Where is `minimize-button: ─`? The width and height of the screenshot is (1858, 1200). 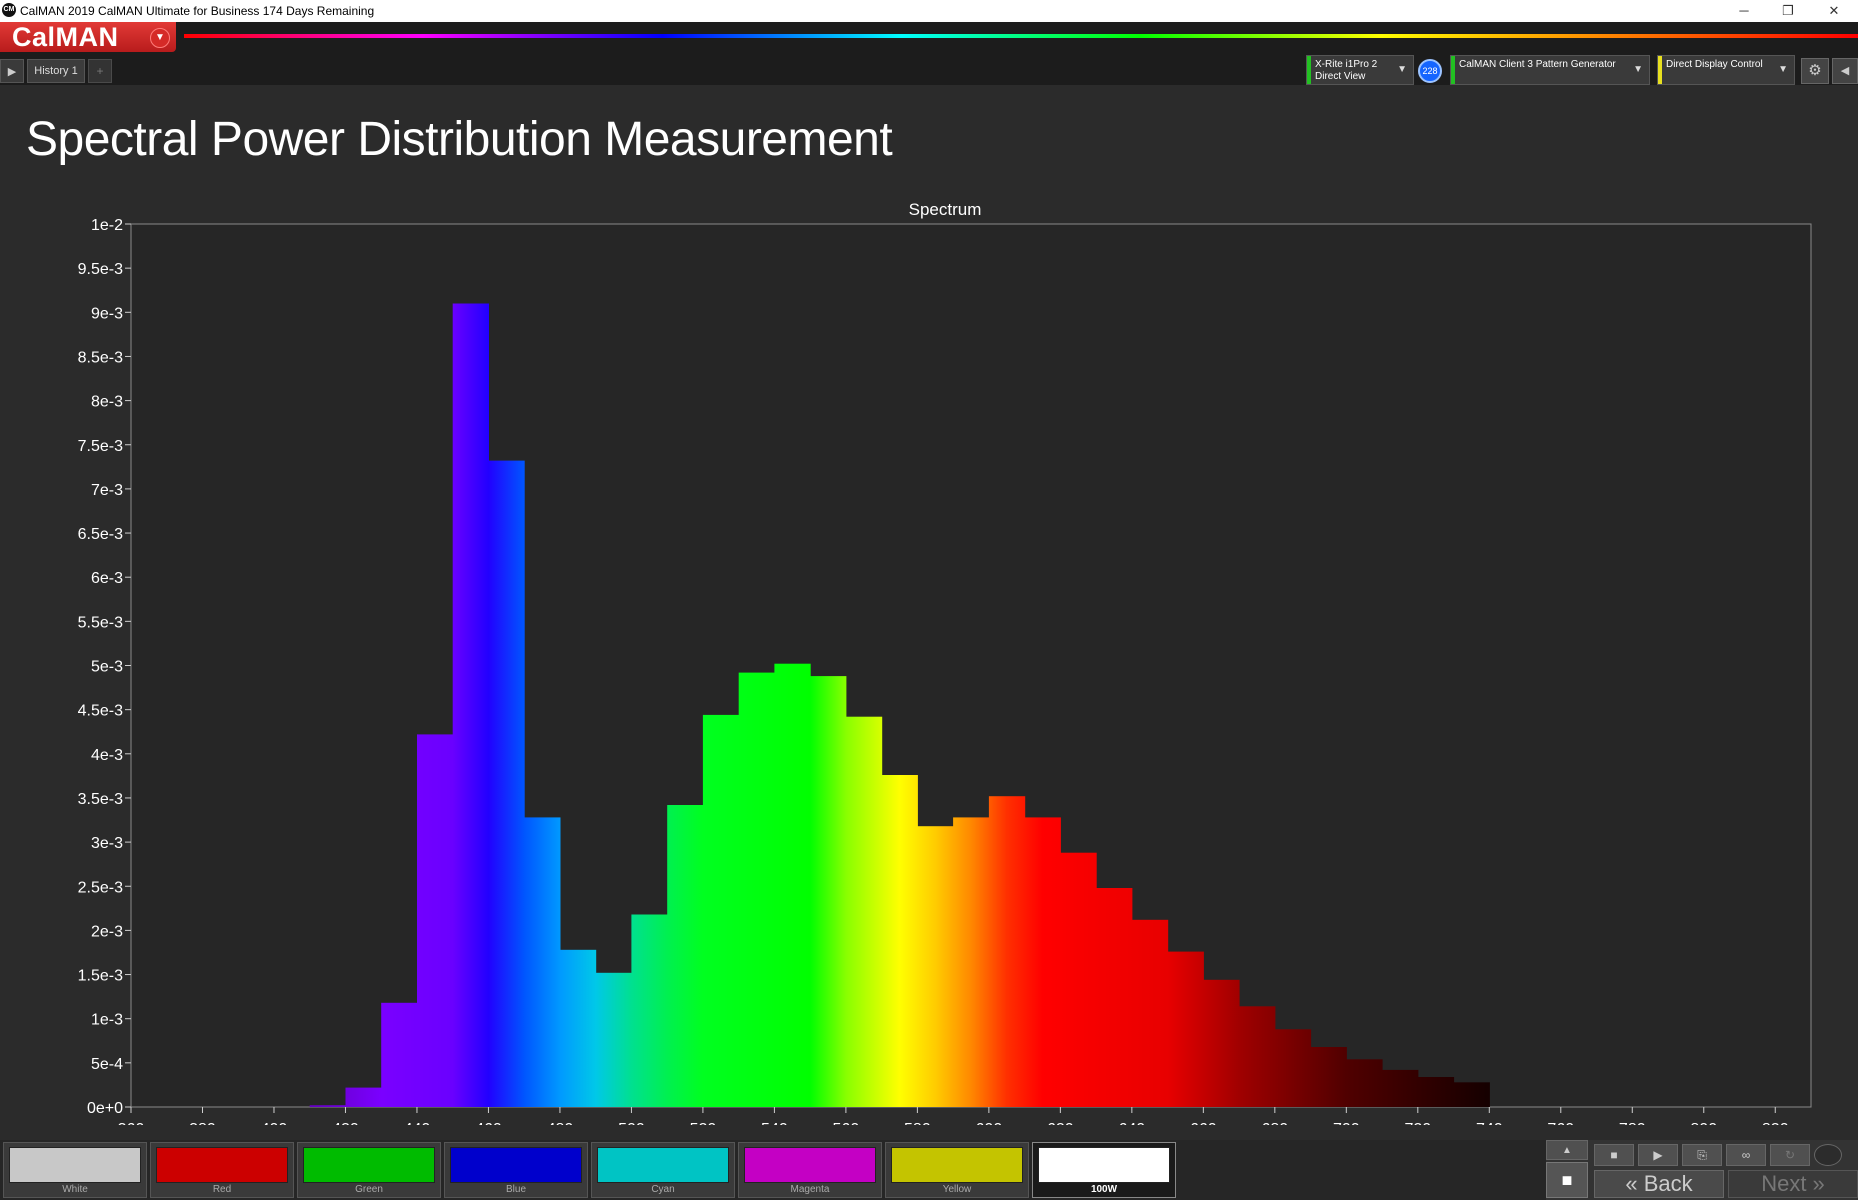
minimize-button: ─ is located at coordinates (1744, 11).